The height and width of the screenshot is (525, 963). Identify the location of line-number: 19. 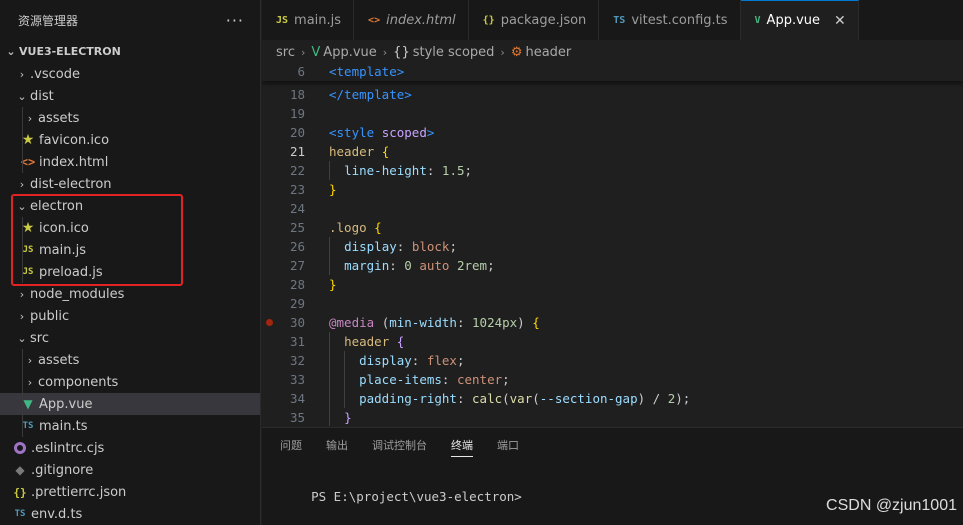
(297, 113).